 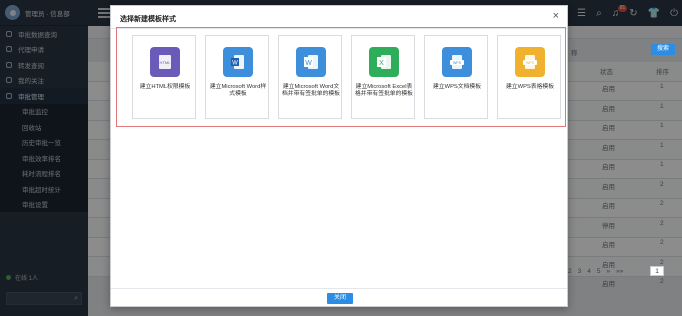 What do you see at coordinates (606, 72) in the screenshot?
I see `col-status-header: 状态` at bounding box center [606, 72].